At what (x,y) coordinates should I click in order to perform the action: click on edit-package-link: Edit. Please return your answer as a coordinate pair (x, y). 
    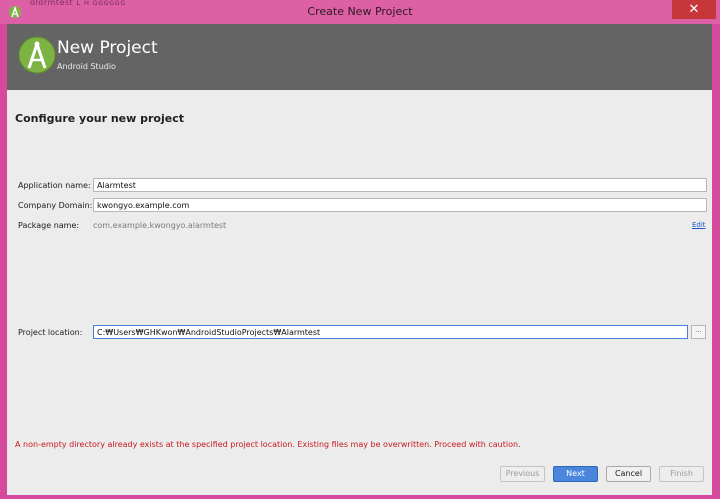
    Looking at the image, I should click on (699, 225).